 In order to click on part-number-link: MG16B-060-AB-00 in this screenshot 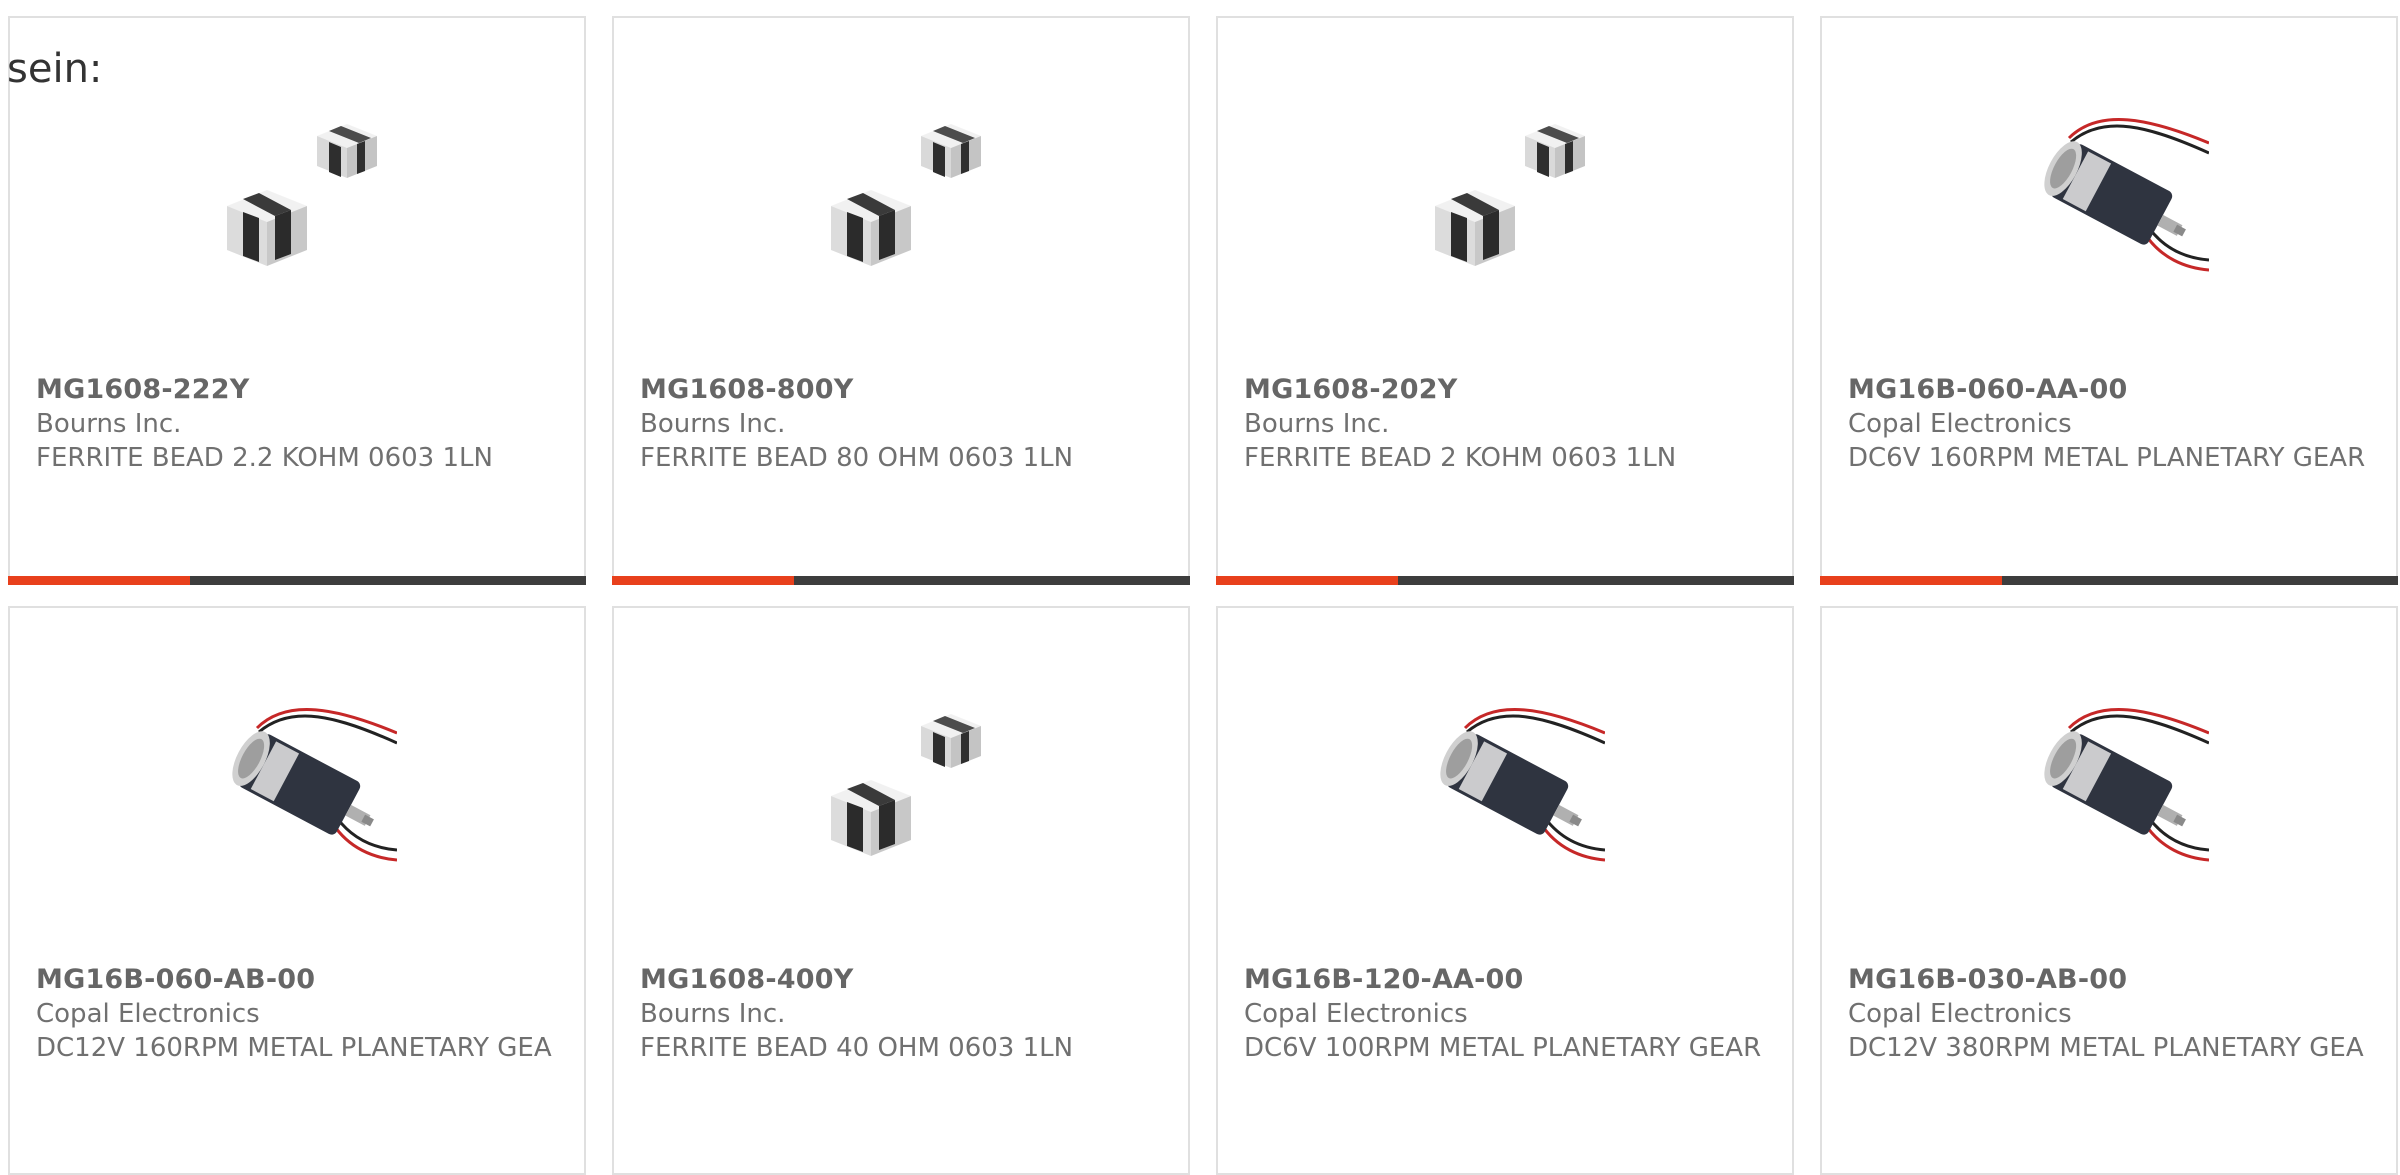, I will do `click(300, 980)`.